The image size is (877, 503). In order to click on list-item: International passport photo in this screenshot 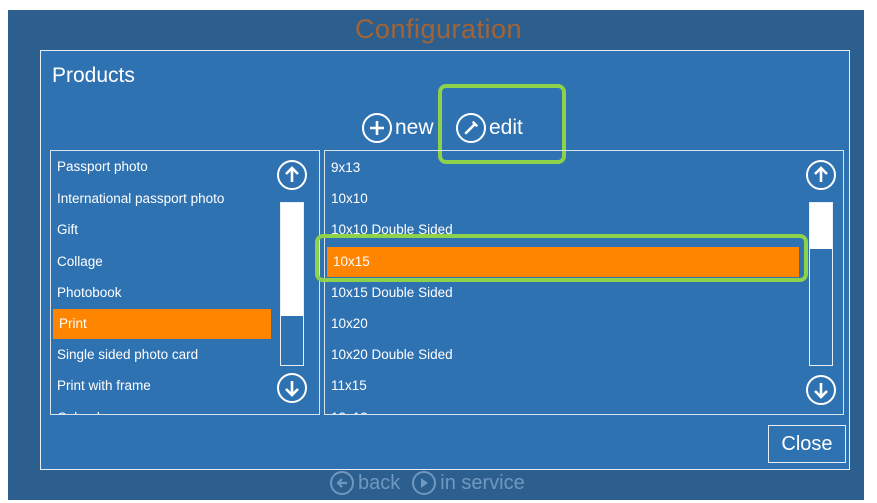, I will do `click(163, 199)`.